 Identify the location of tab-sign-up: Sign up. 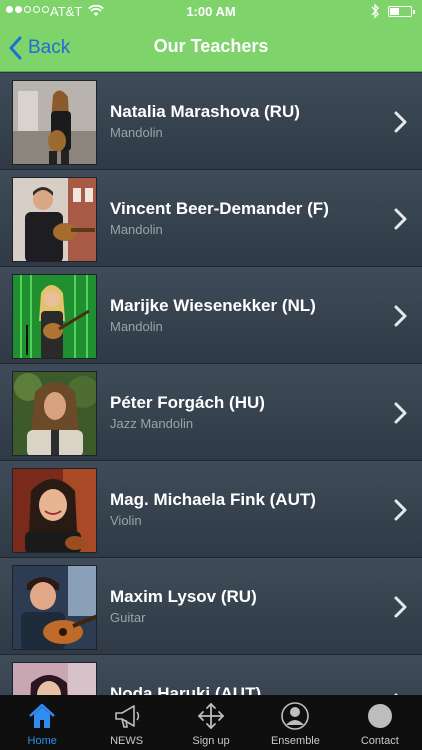
(211, 722).